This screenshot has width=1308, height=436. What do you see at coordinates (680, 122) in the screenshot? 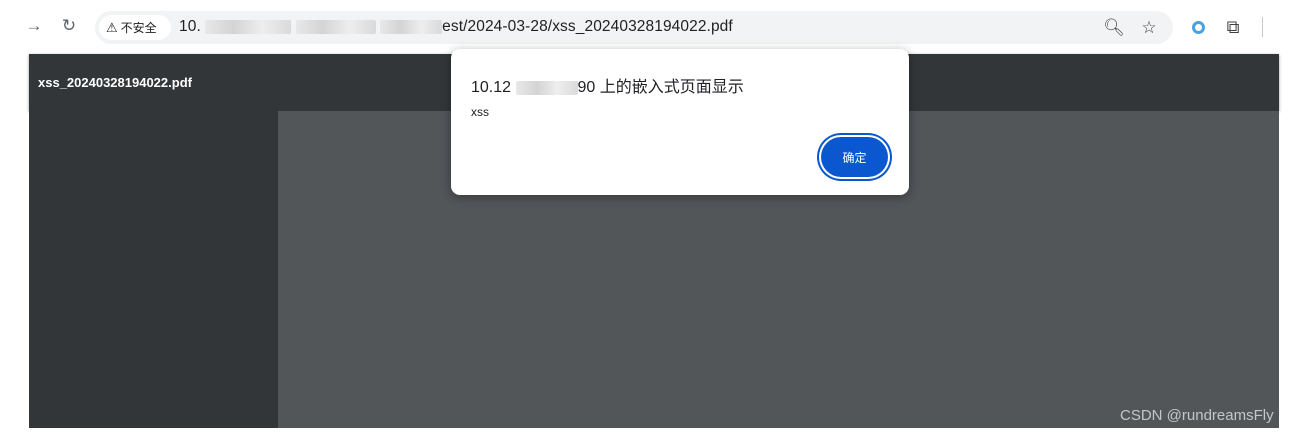
I see `alert-dialog: 10.12 90 上的嵌入式页面显示 xss 确定` at bounding box center [680, 122].